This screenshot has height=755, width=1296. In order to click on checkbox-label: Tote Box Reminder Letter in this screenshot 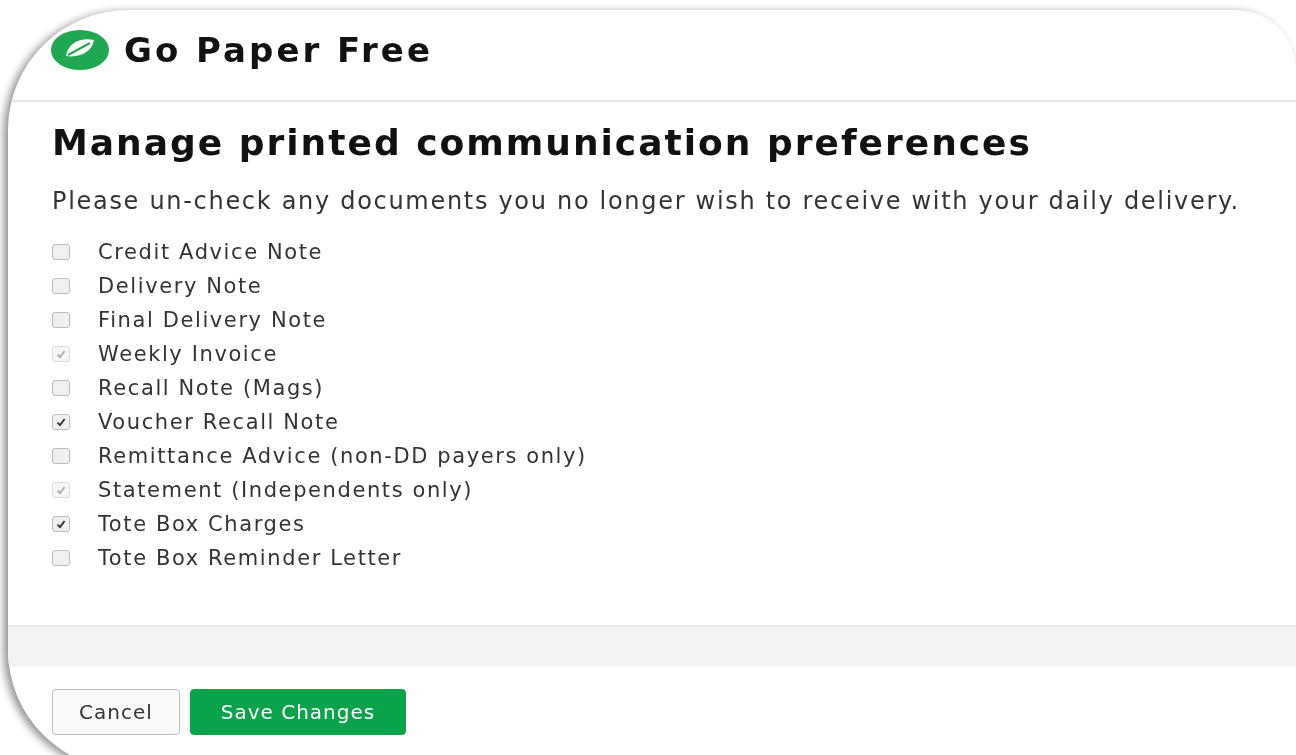, I will do `click(250, 558)`.